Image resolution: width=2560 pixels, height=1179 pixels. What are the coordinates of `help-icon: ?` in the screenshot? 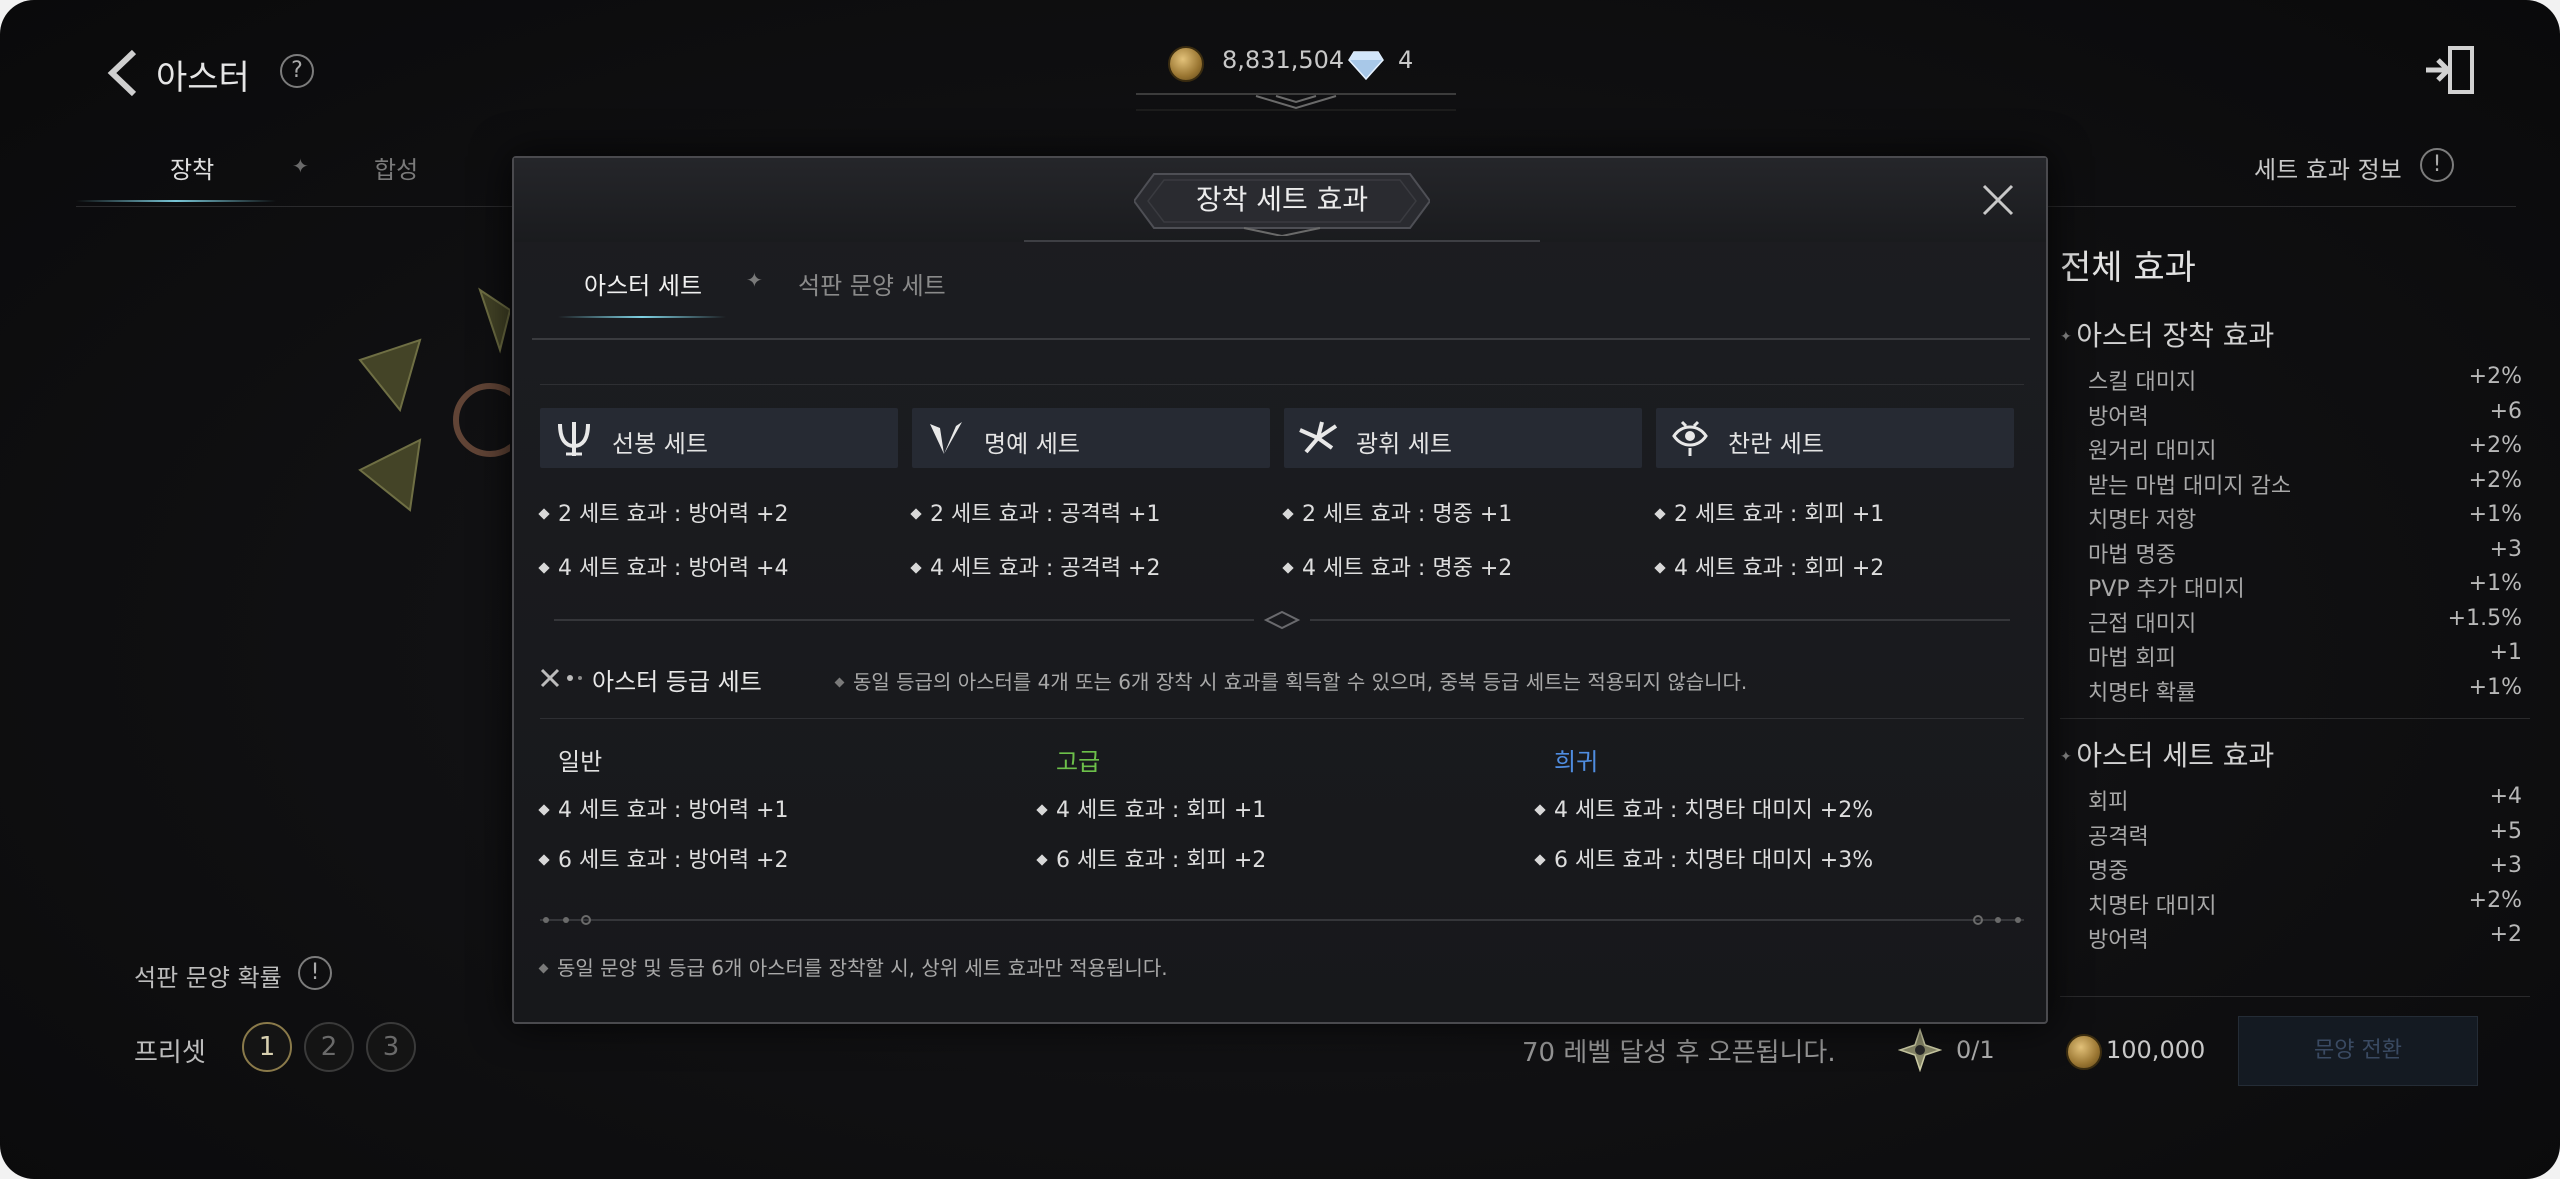 It's located at (297, 71).